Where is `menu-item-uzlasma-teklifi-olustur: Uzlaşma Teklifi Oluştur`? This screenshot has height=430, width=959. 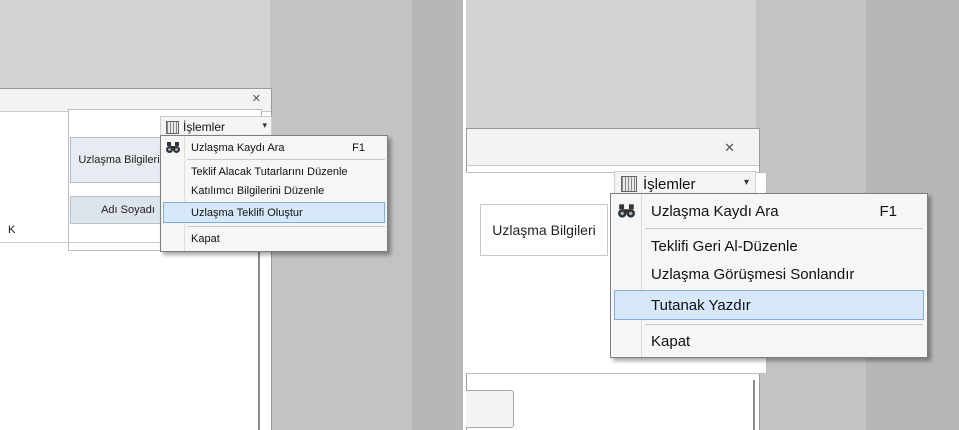 menu-item-uzlasma-teklifi-olustur: Uzlaşma Teklifi Oluştur is located at coordinates (274, 212).